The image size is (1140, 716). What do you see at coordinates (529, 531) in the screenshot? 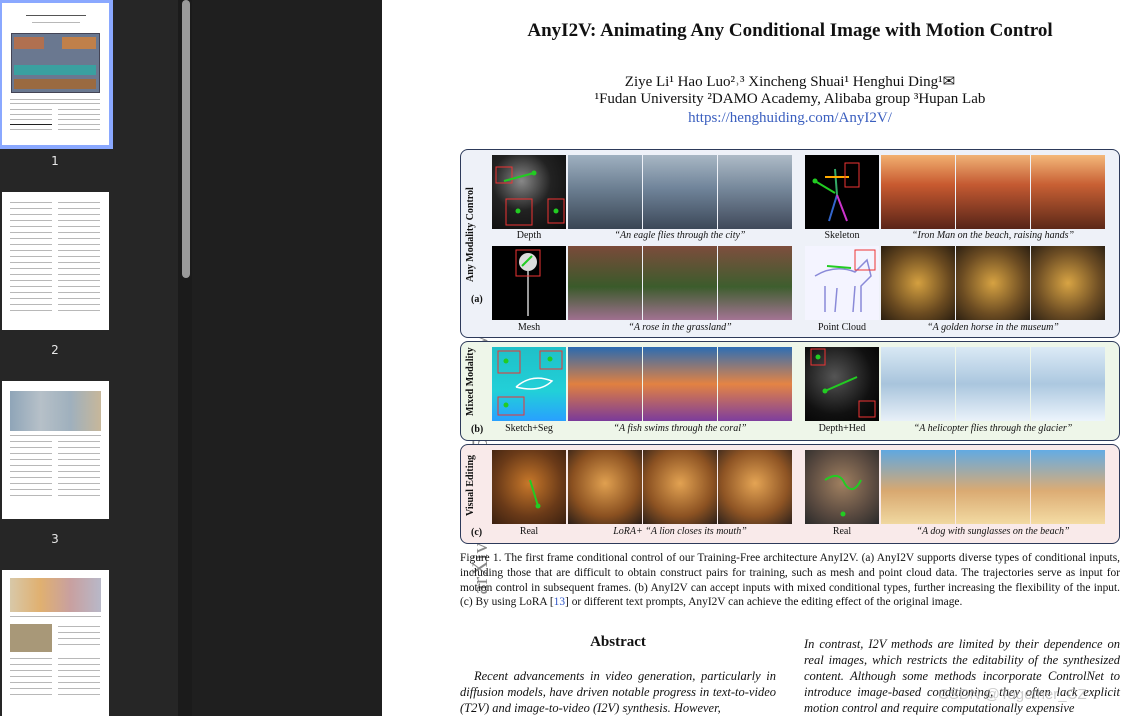
I see `caption-real-1: Real` at bounding box center [529, 531].